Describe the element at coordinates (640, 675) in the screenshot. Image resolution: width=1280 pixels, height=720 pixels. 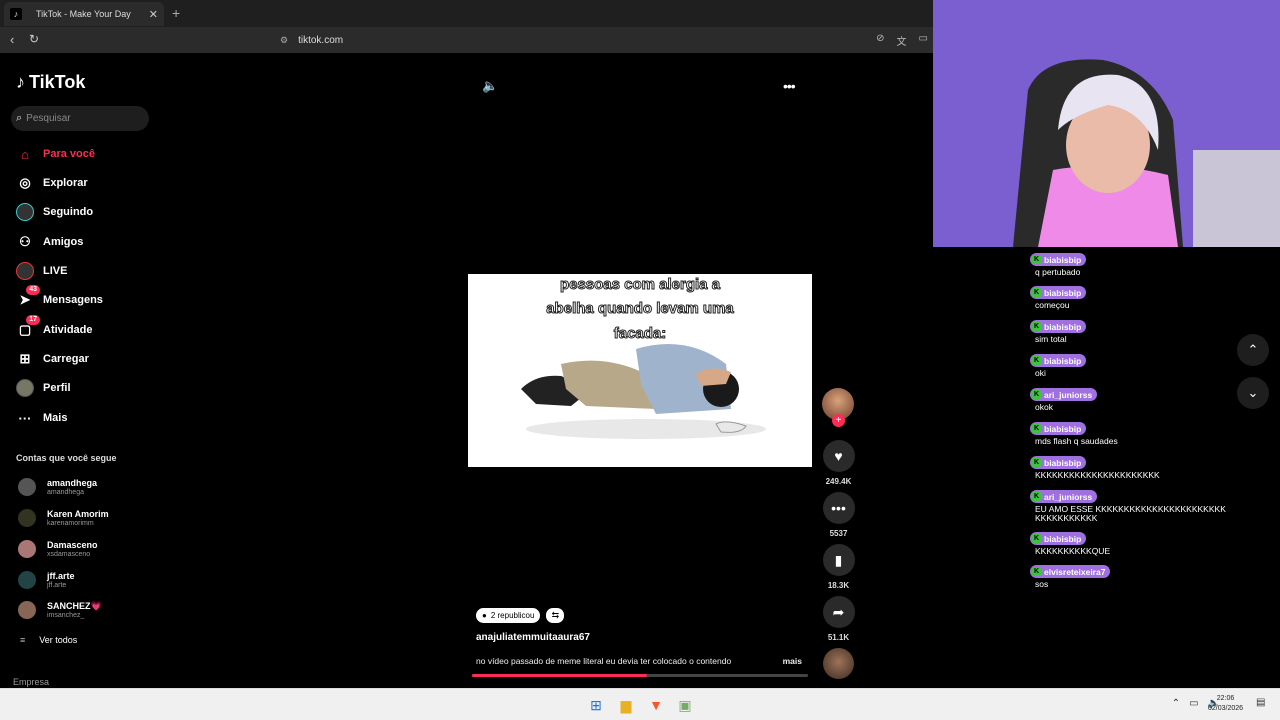
I see `video-progress-bar` at that location.